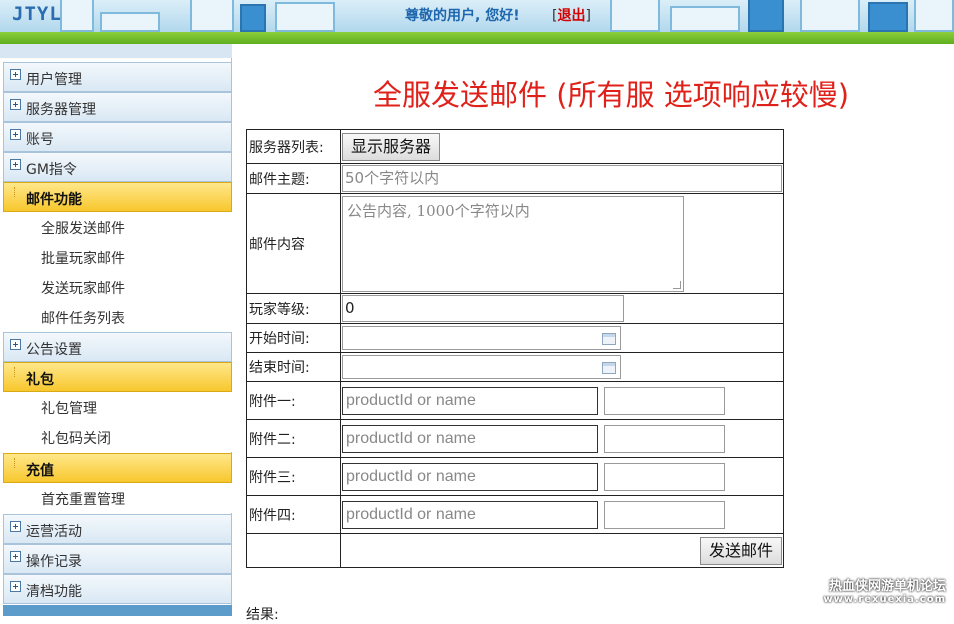 The image size is (954, 624). I want to click on empty-cell, so click(294, 551).